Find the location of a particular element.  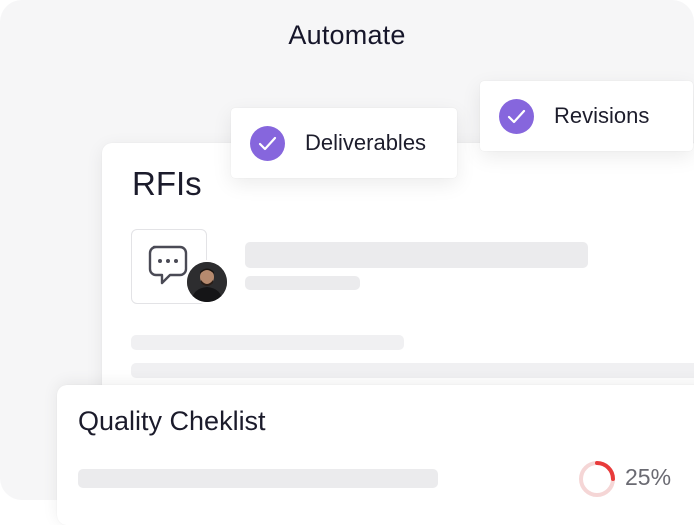

quality-checklist-title: Quality Cheklist is located at coordinates (172, 421).